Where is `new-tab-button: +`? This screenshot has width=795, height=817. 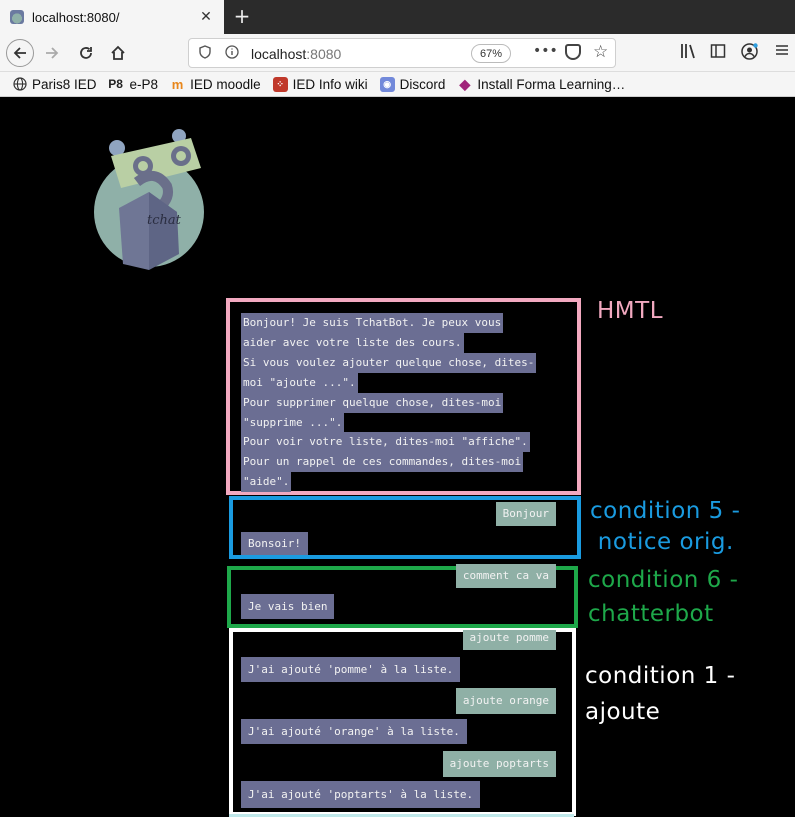
new-tab-button: + is located at coordinates (242, 16).